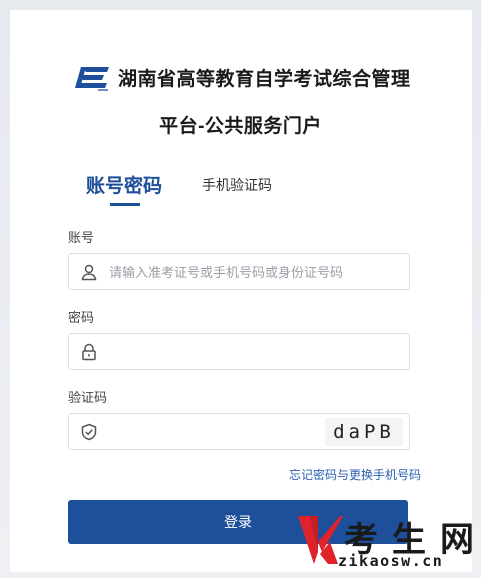 Image resolution: width=481 pixels, height=578 pixels. What do you see at coordinates (237, 185) in the screenshot?
I see `tab-sms-code: 手机验证码` at bounding box center [237, 185].